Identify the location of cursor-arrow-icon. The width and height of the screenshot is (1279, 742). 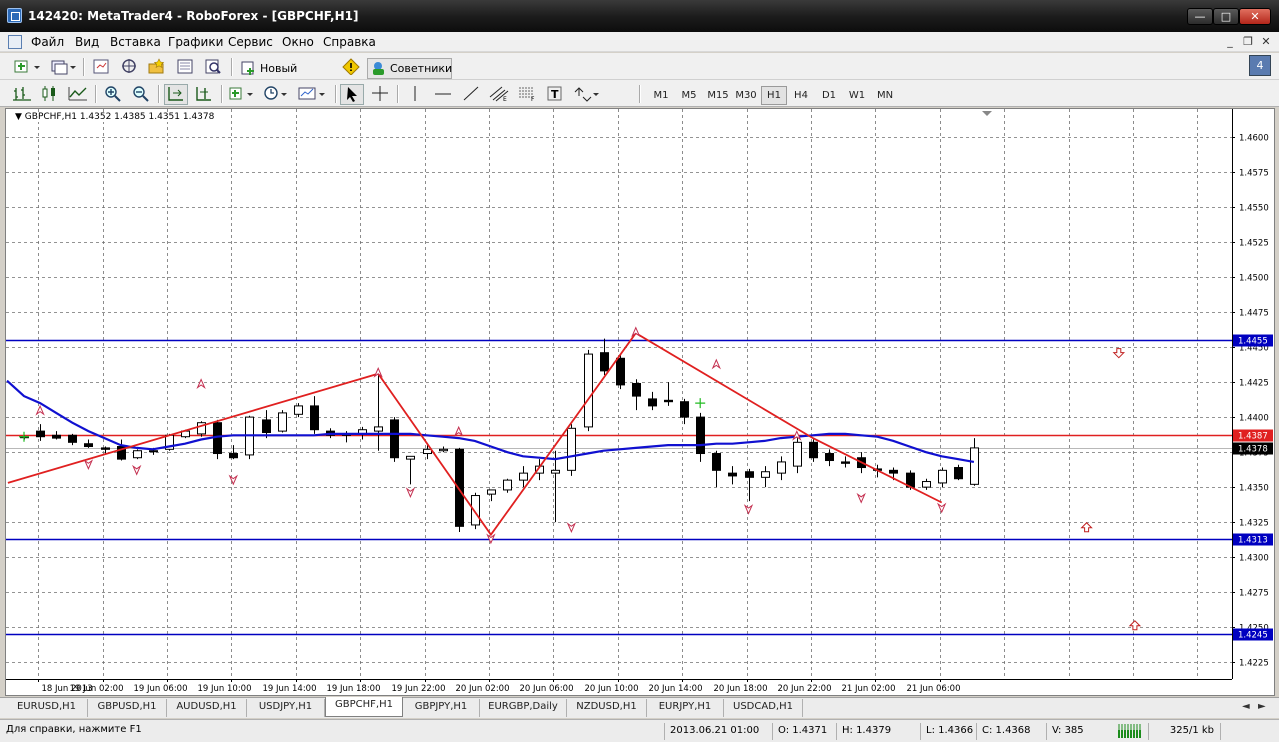
(352, 94).